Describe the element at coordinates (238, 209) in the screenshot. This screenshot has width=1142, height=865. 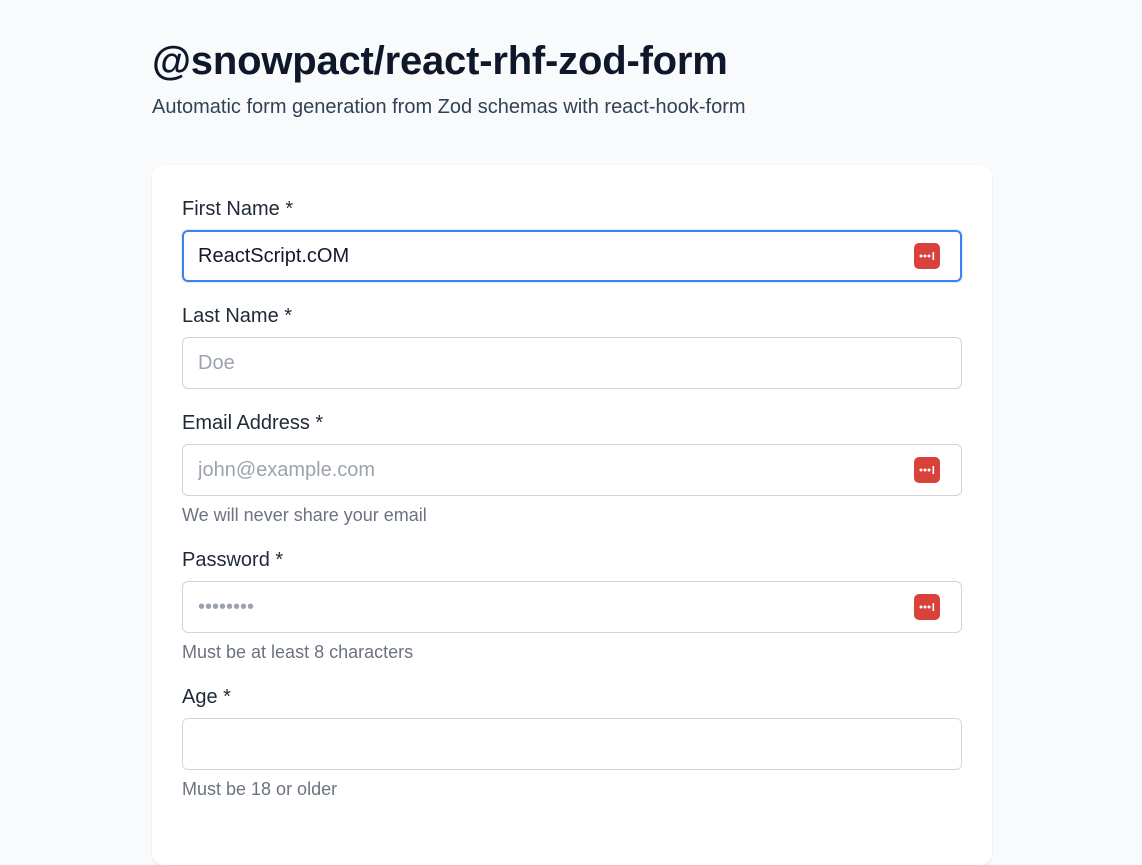
I see `first-name-label: First Name *` at that location.